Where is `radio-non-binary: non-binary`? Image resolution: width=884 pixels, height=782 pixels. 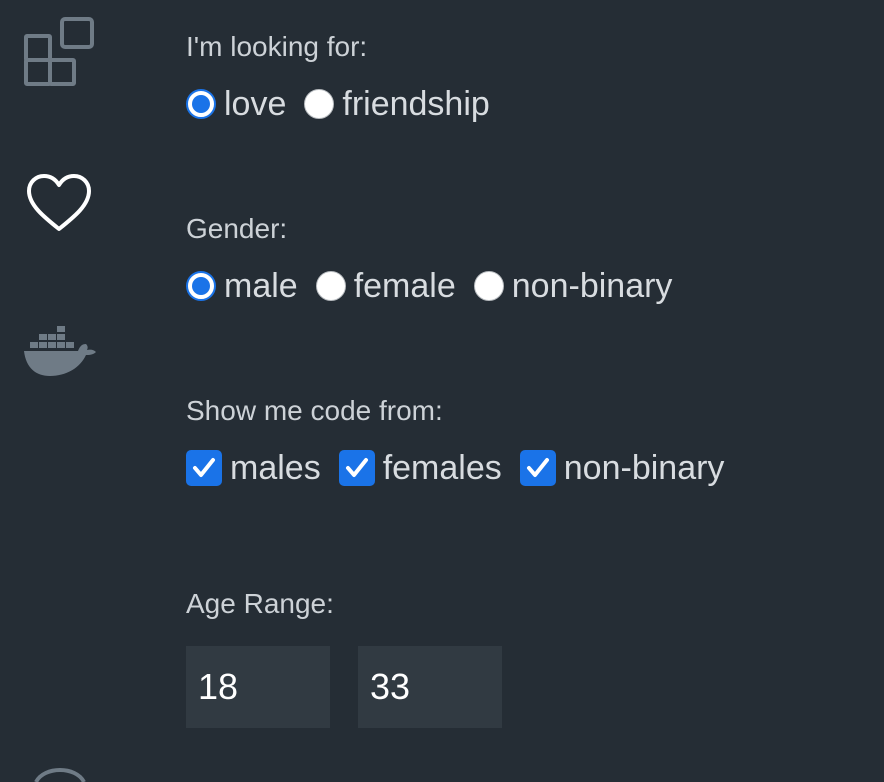
radio-non-binary: non-binary is located at coordinates (582, 286).